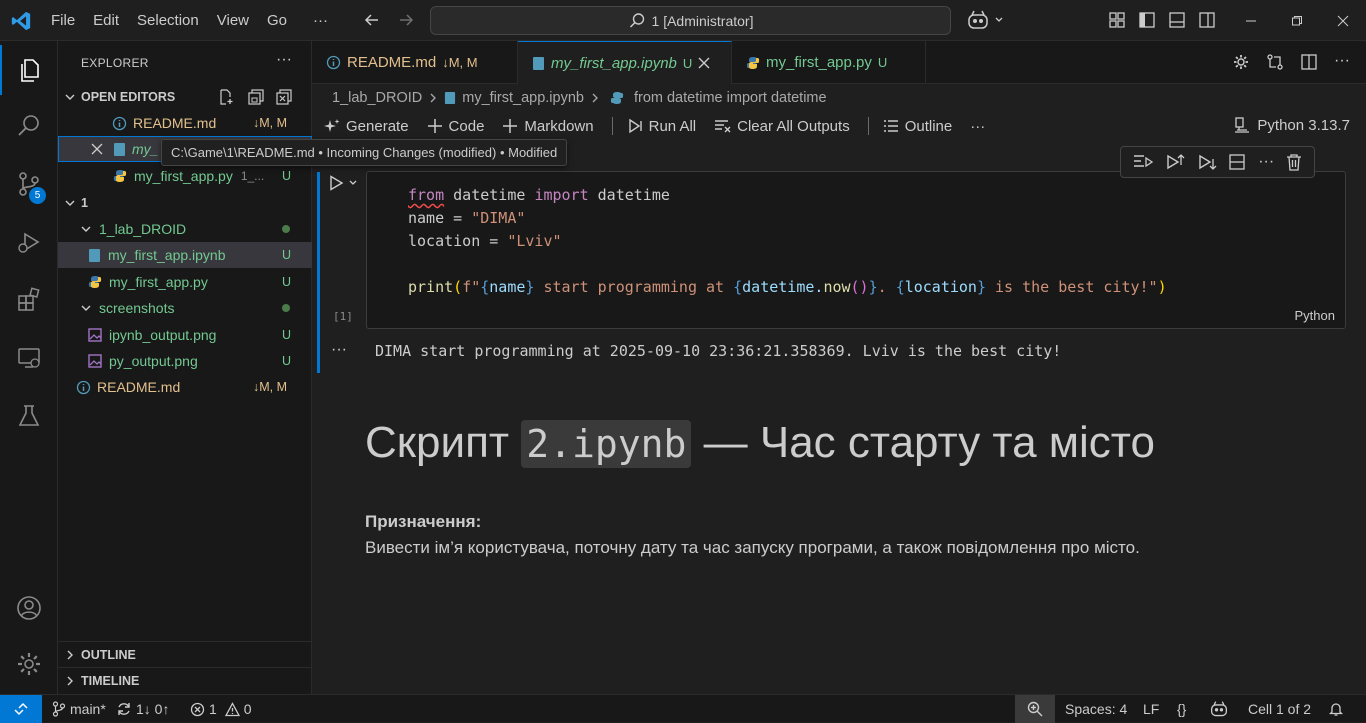 The width and height of the screenshot is (1366, 723). What do you see at coordinates (1279, 709) in the screenshot?
I see `cell-indicator: Cell 1 of 2` at bounding box center [1279, 709].